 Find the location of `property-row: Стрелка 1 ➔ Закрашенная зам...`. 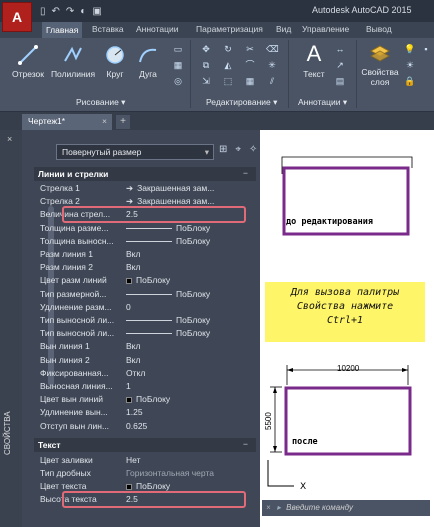

property-row: Стрелка 1 ➔ Закрашенная зам... is located at coordinates (145, 189).